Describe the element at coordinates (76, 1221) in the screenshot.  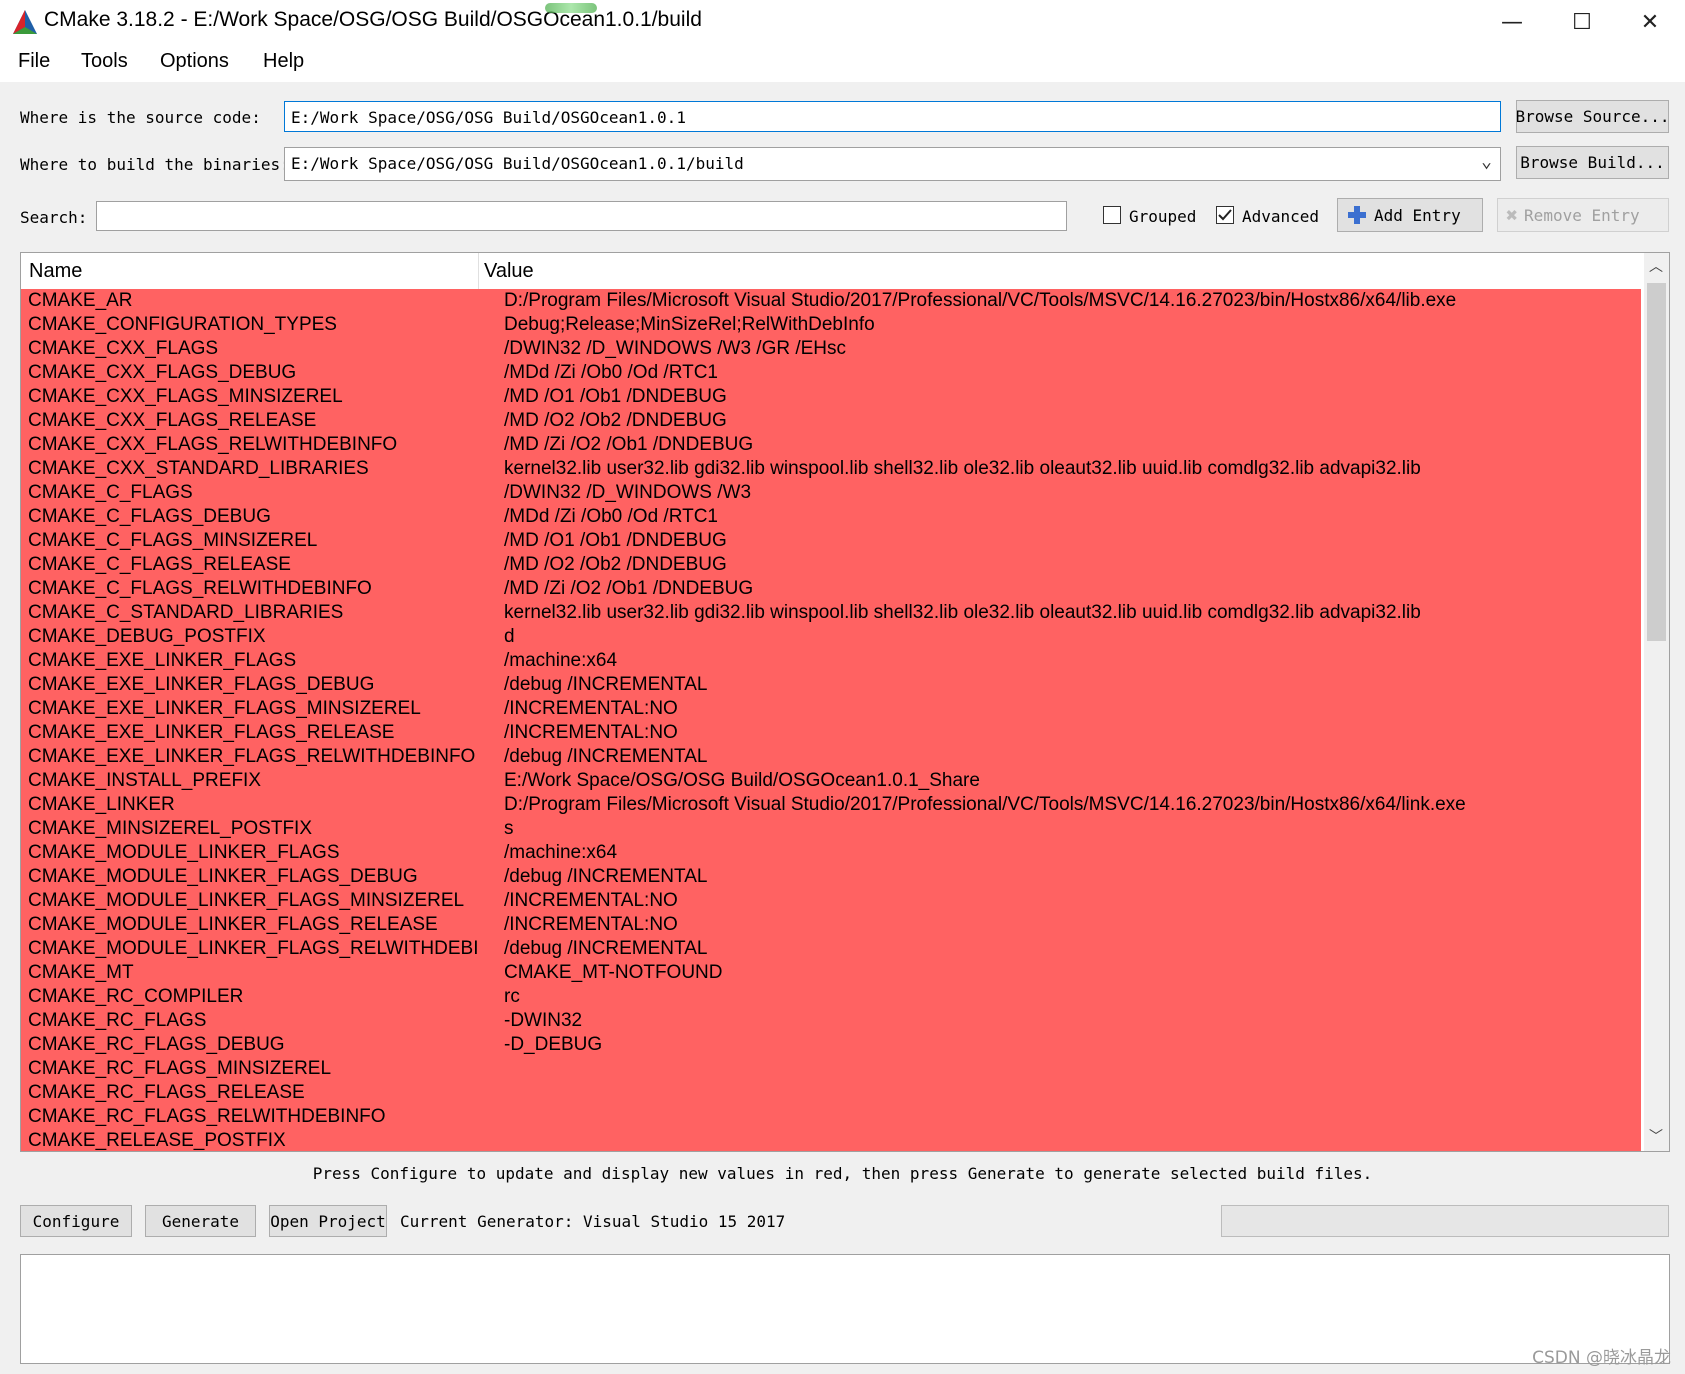
I see `configure-button: Configure` at that location.